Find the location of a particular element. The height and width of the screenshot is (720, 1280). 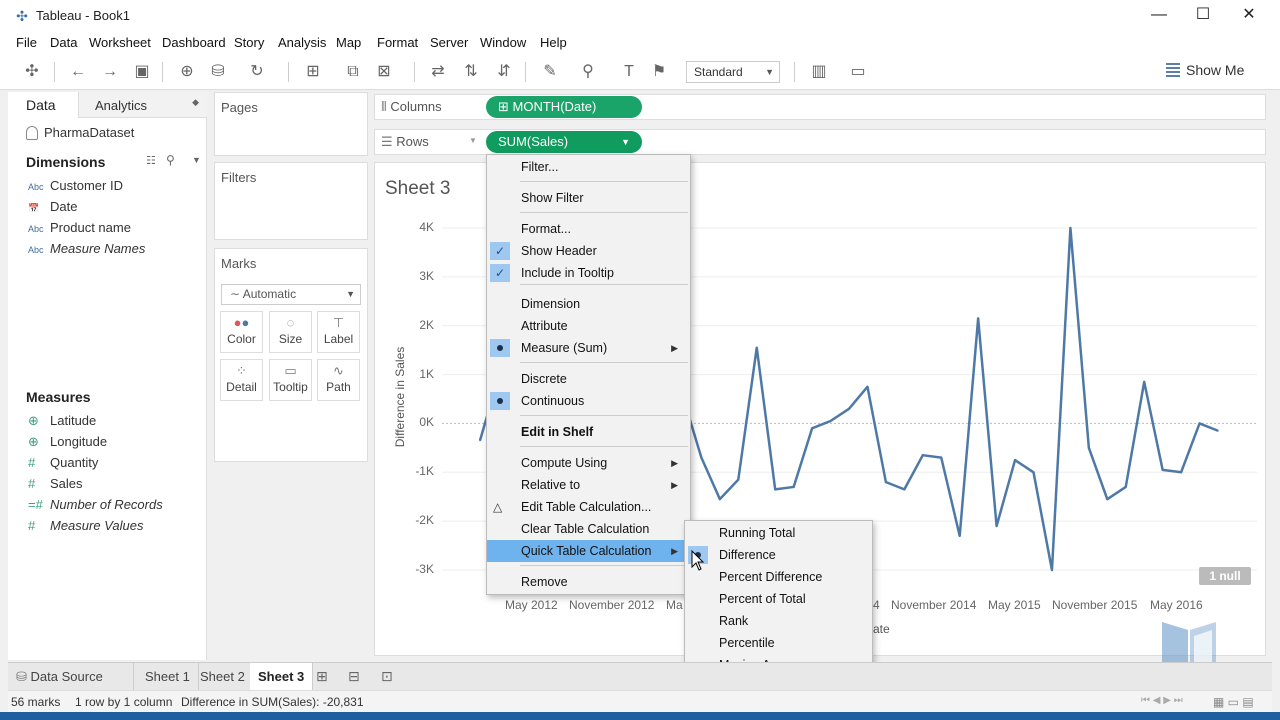

menu-item-label: Clear Table Calculation is located at coordinates (585, 529).